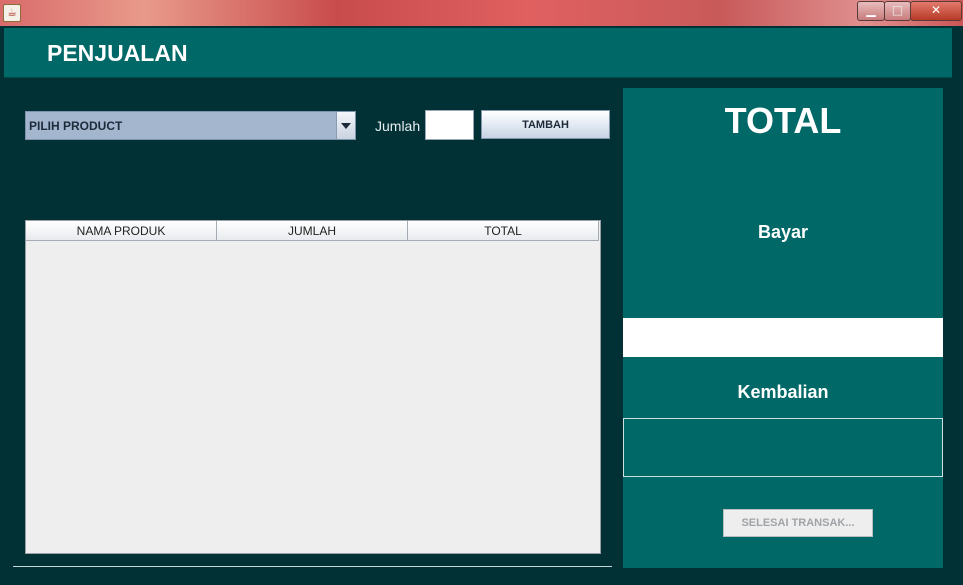  I want to click on maximize-button: □, so click(897, 11).